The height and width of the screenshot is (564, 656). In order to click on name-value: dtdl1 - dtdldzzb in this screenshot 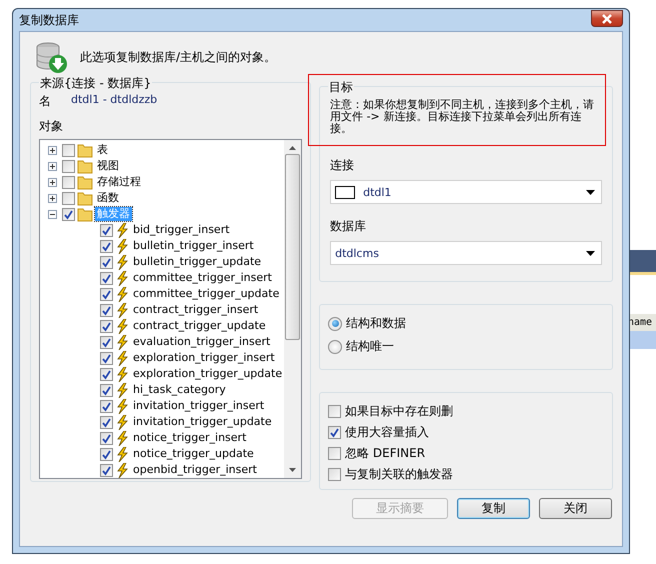, I will do `click(114, 100)`.